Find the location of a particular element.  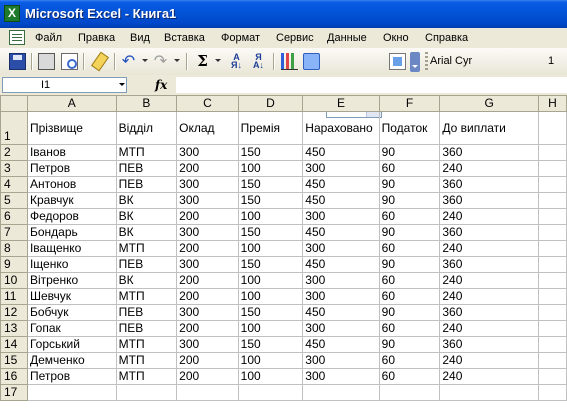

cell-F11: 60 is located at coordinates (409, 296).